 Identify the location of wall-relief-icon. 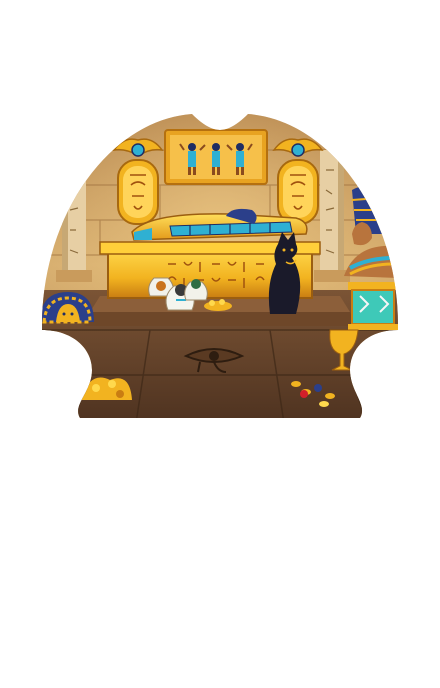
(216, 157).